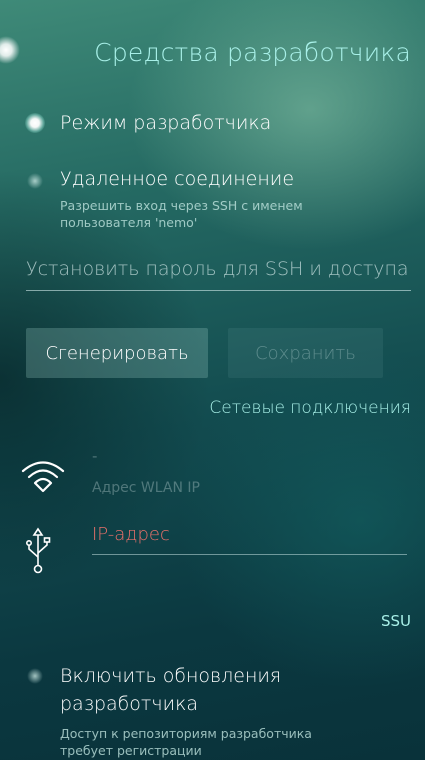 Image resolution: width=425 pixels, height=760 pixels. Describe the element at coordinates (117, 353) in the screenshot. I see `generate-button: Сгенерировать` at that location.